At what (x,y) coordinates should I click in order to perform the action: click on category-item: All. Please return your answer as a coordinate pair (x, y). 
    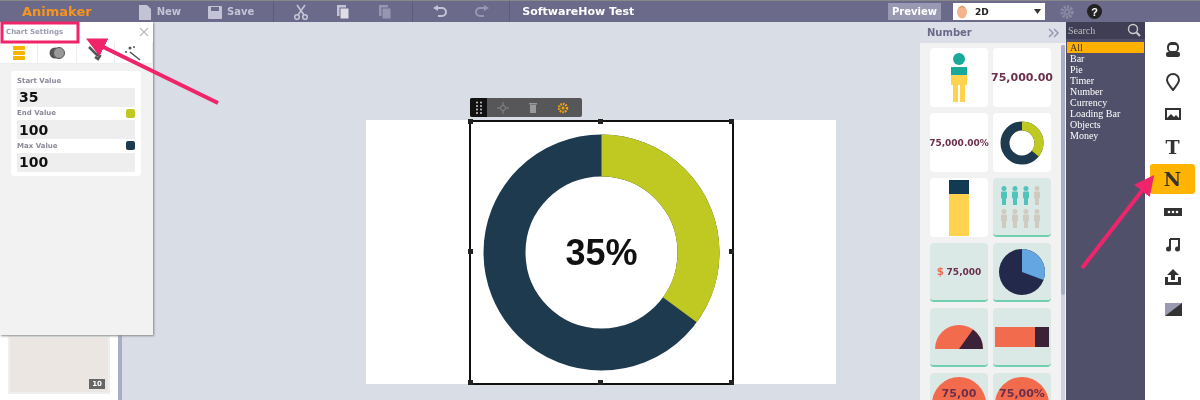
    Looking at the image, I should click on (1105, 47).